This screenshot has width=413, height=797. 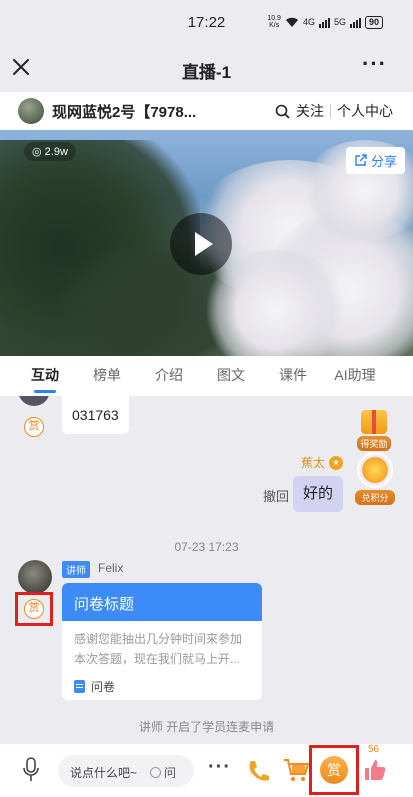 I want to click on search-icon, so click(x=282, y=111).